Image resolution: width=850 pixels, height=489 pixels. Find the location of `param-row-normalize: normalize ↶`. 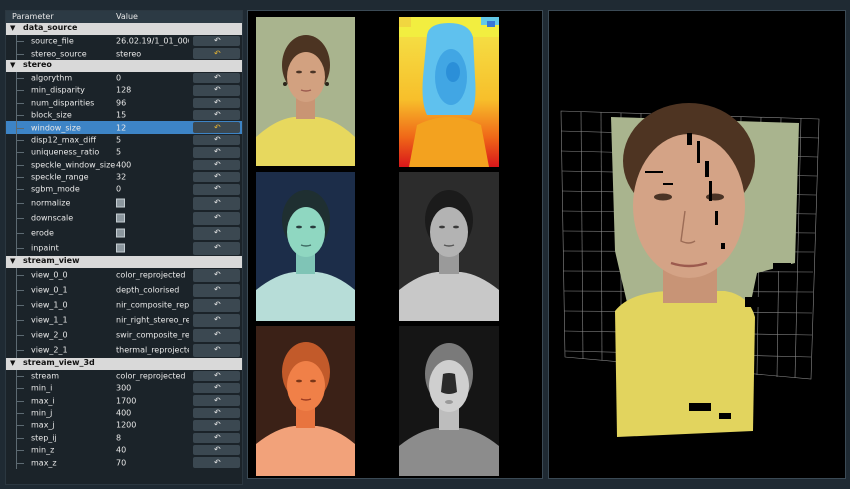

param-row-normalize: normalize ↶ is located at coordinates (124, 203).